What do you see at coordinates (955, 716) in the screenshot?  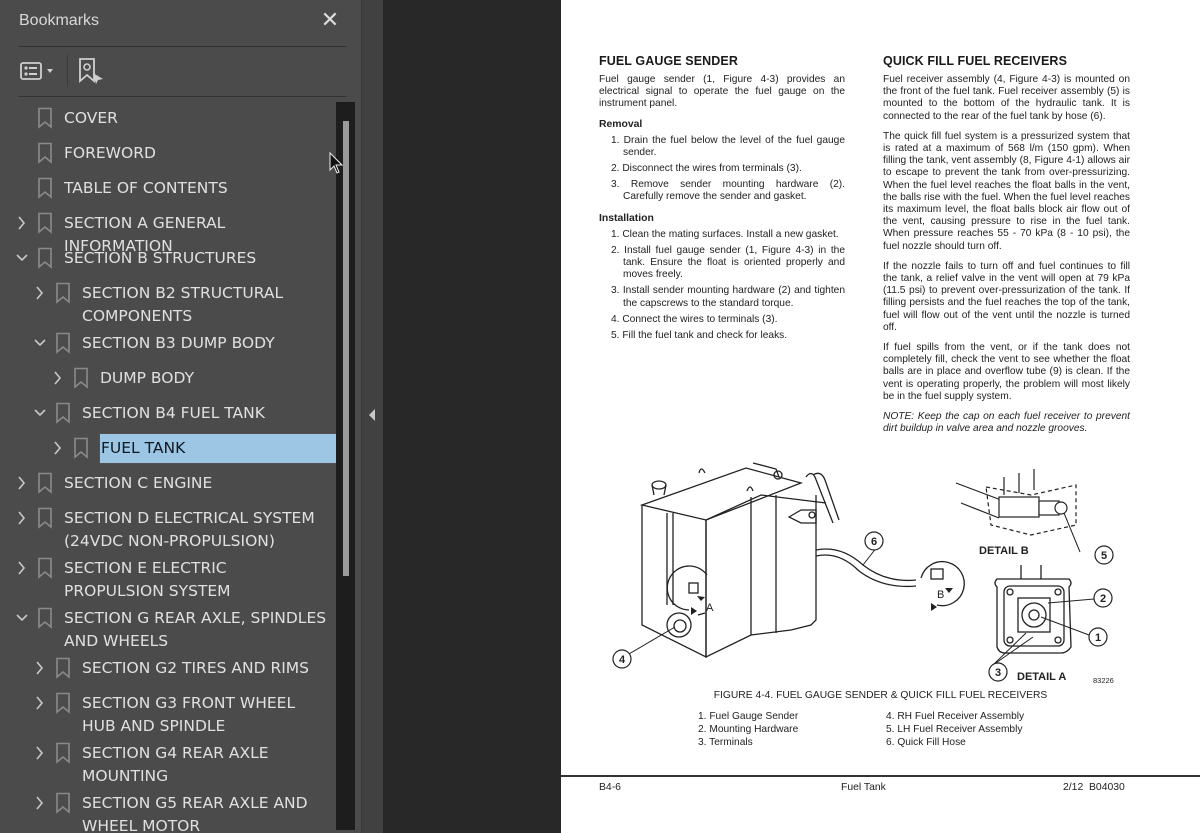 I see `legend-item: 4. RH Fuel Receiver Assembly` at bounding box center [955, 716].